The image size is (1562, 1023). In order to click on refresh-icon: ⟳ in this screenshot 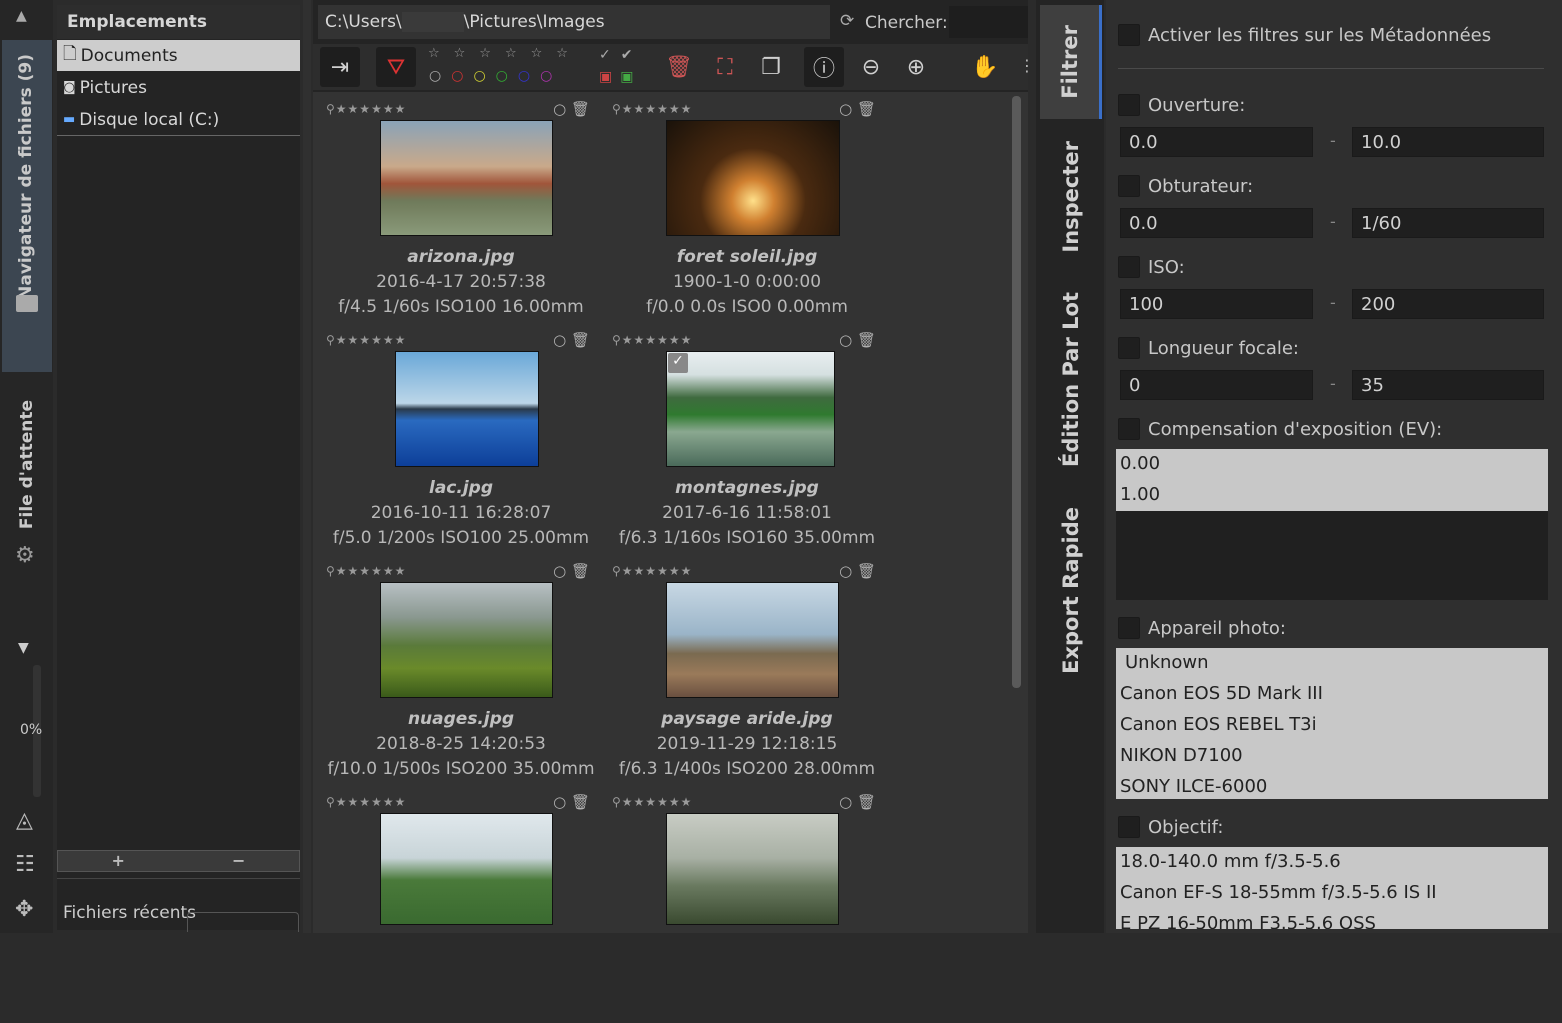, I will do `click(847, 21)`.